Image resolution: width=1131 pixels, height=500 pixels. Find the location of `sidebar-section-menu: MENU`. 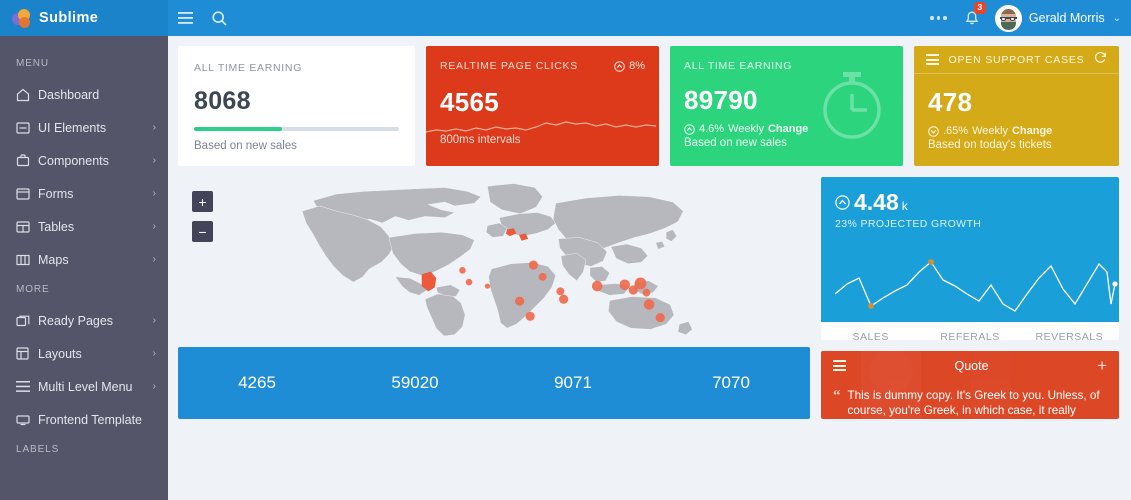

sidebar-section-menu: MENU is located at coordinates (33, 63).